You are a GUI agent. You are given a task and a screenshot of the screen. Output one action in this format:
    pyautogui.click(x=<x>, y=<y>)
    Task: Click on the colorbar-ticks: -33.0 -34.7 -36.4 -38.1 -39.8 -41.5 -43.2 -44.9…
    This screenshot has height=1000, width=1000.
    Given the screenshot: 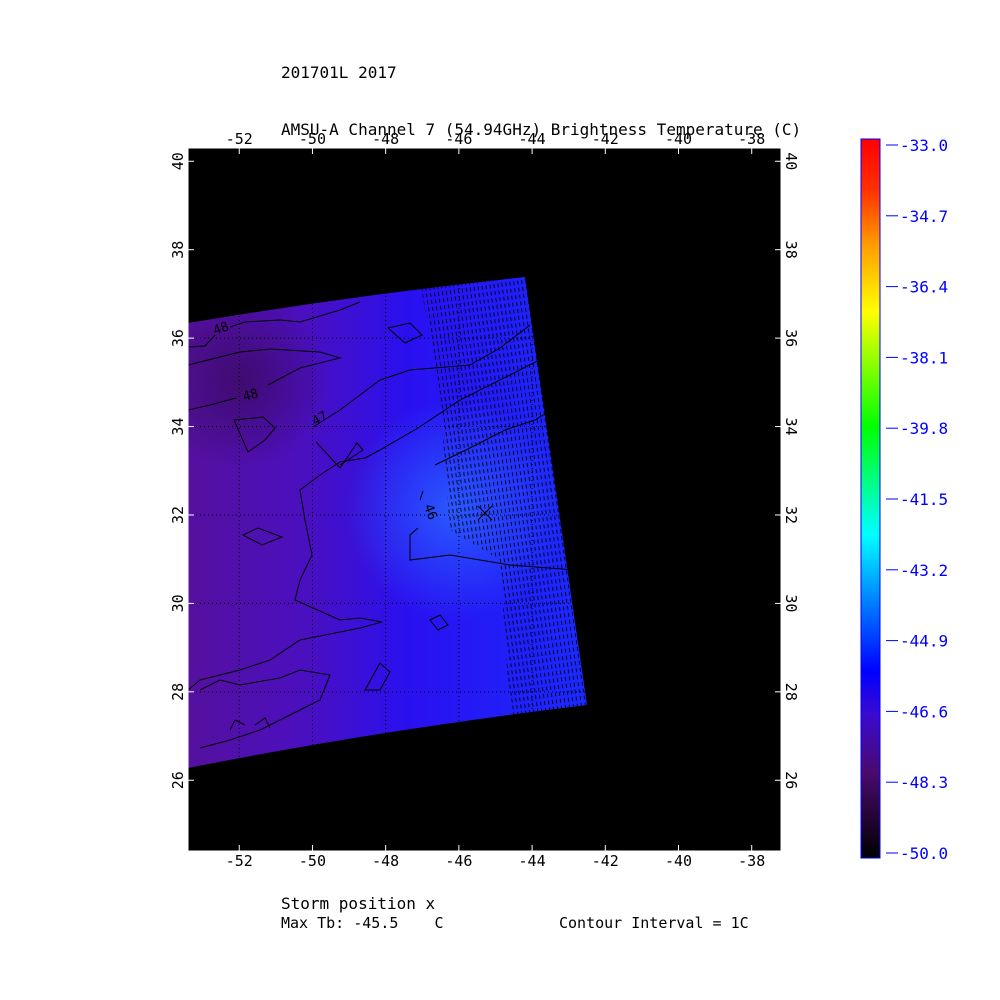 What is the action you would take?
    pyautogui.click(x=917, y=499)
    